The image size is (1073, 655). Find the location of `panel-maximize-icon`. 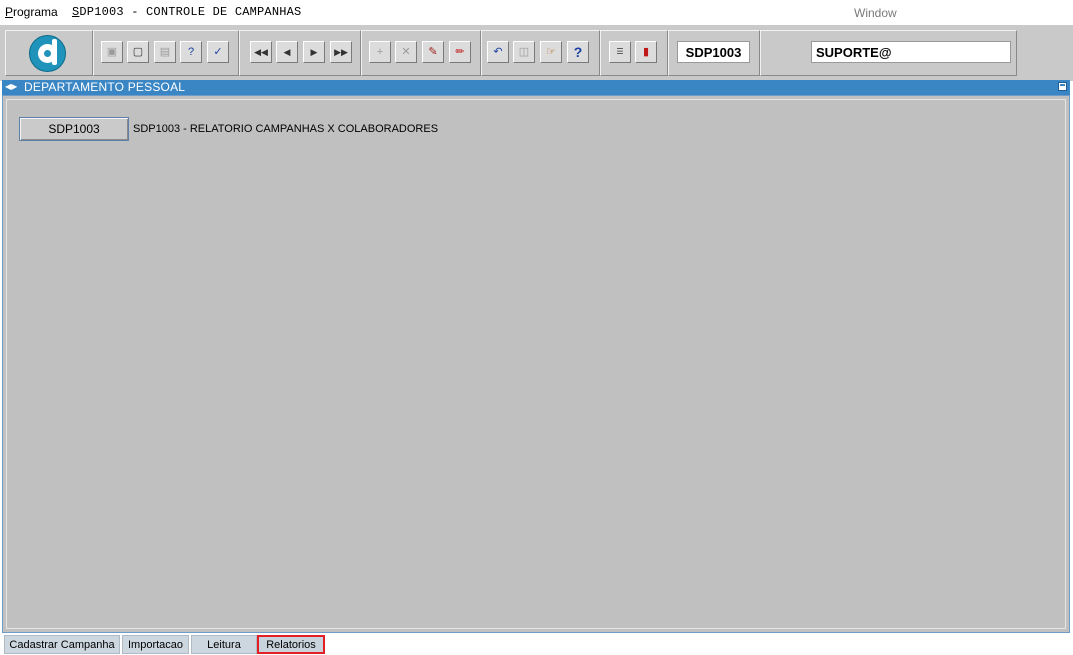

panel-maximize-icon is located at coordinates (1062, 86).